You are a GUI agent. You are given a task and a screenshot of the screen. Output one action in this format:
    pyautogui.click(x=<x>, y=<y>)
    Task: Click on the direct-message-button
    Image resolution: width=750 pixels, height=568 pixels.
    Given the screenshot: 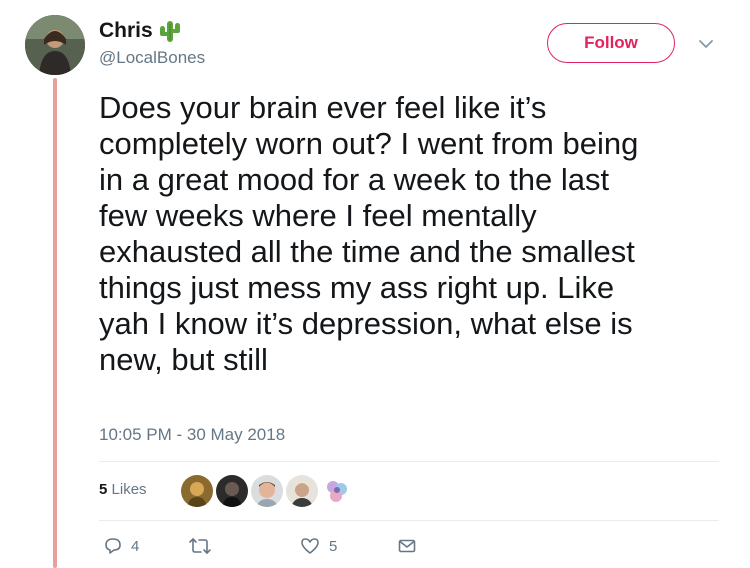 What is the action you would take?
    pyautogui.click(x=407, y=546)
    